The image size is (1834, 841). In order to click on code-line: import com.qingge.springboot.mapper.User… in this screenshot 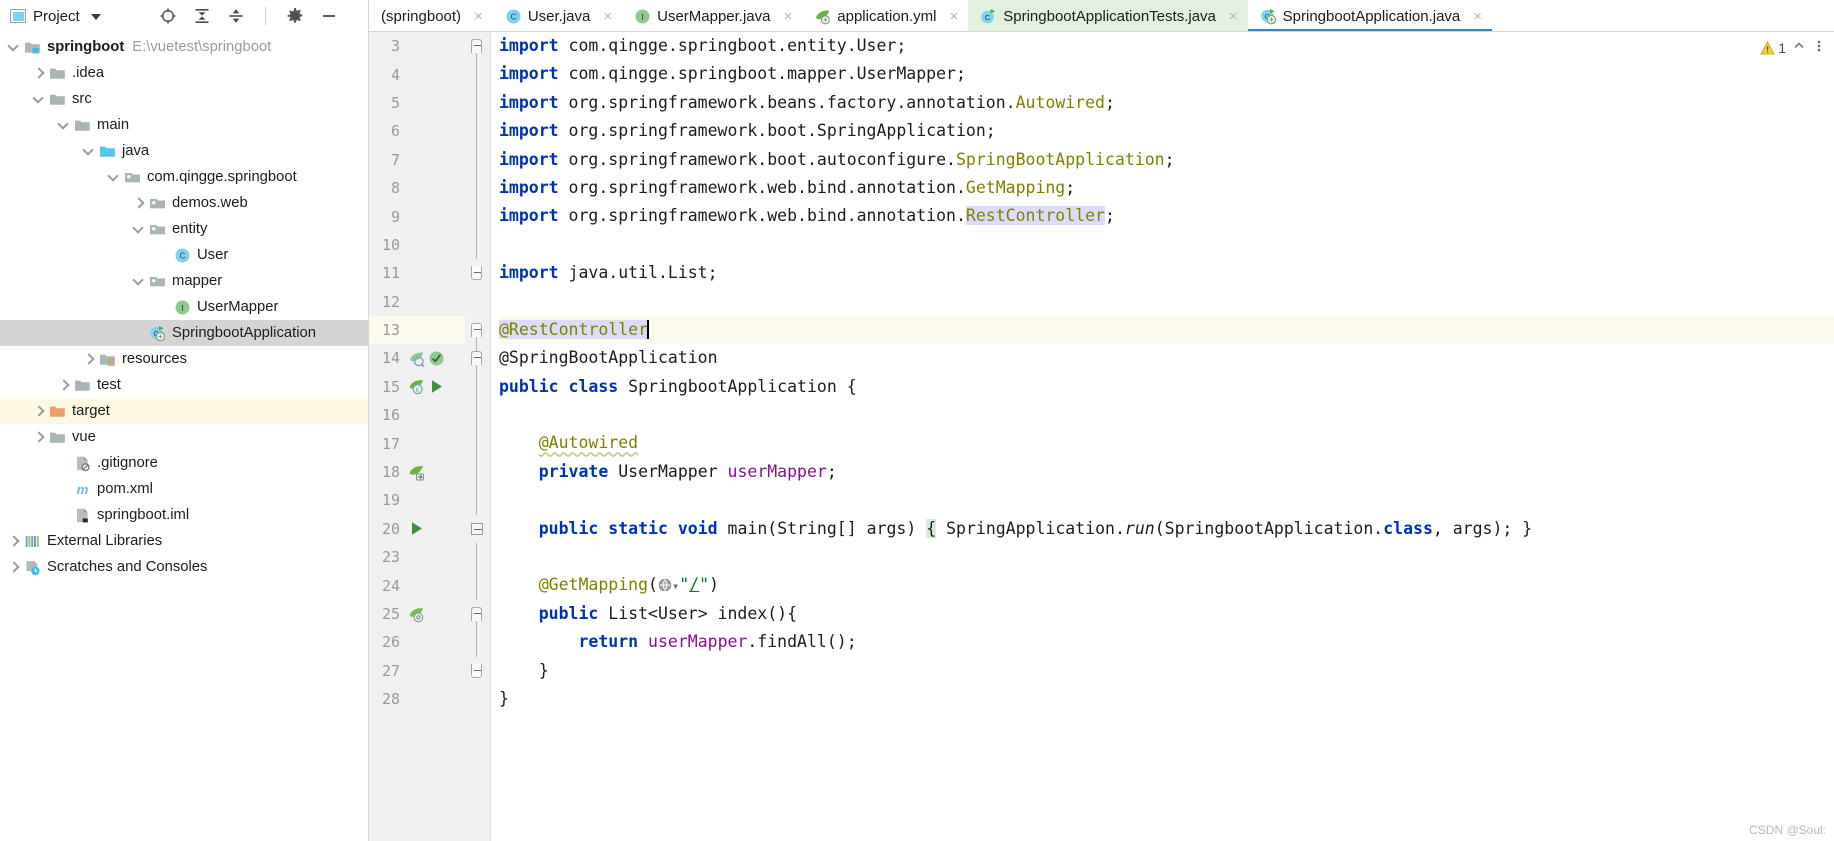, I will do `click(1166, 74)`.